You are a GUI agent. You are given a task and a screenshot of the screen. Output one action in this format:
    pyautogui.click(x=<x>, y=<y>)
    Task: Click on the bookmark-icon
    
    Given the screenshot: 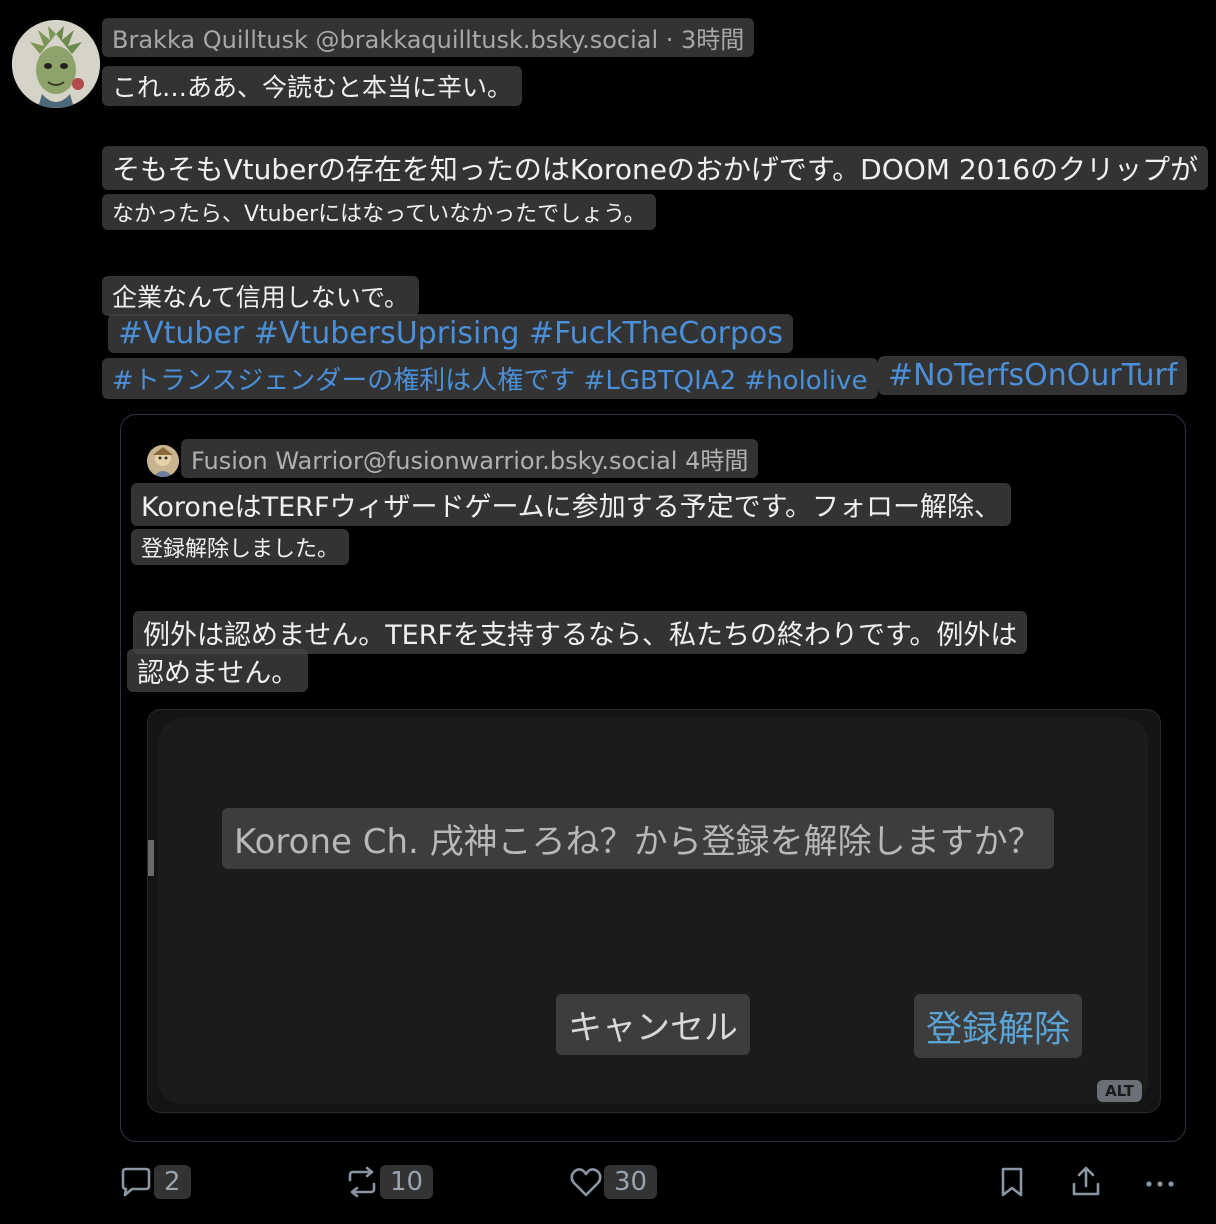 What is the action you would take?
    pyautogui.click(x=1012, y=1182)
    